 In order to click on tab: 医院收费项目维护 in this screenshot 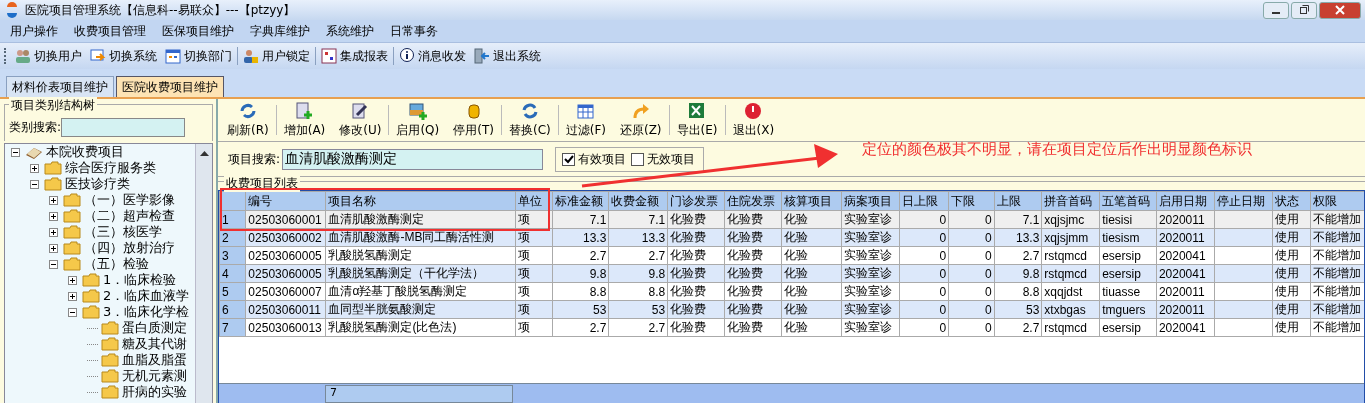, I will do `click(170, 86)`.